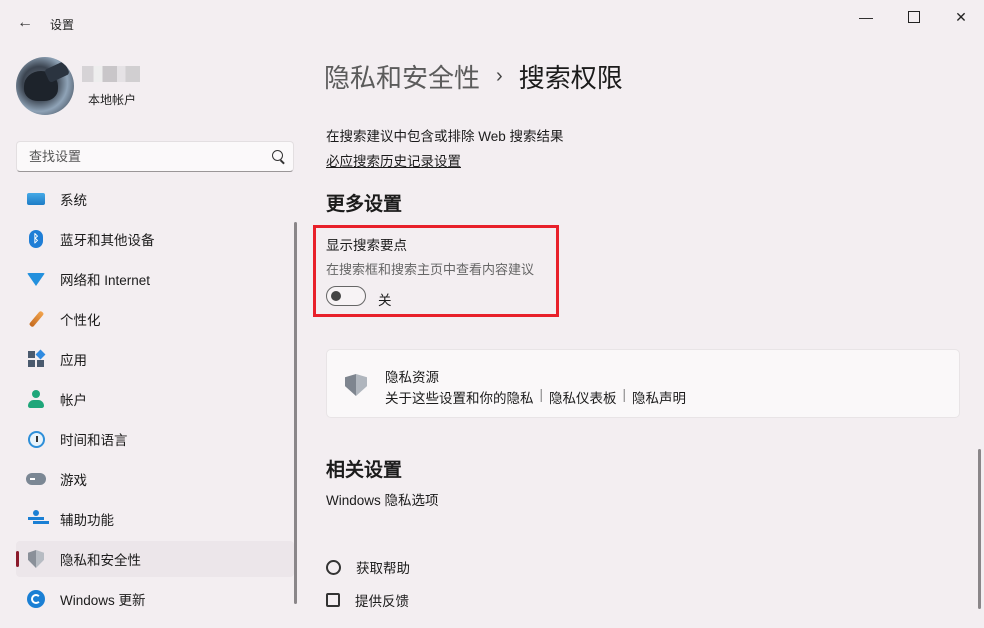  What do you see at coordinates (36, 439) in the screenshot?
I see `clock-icon` at bounding box center [36, 439].